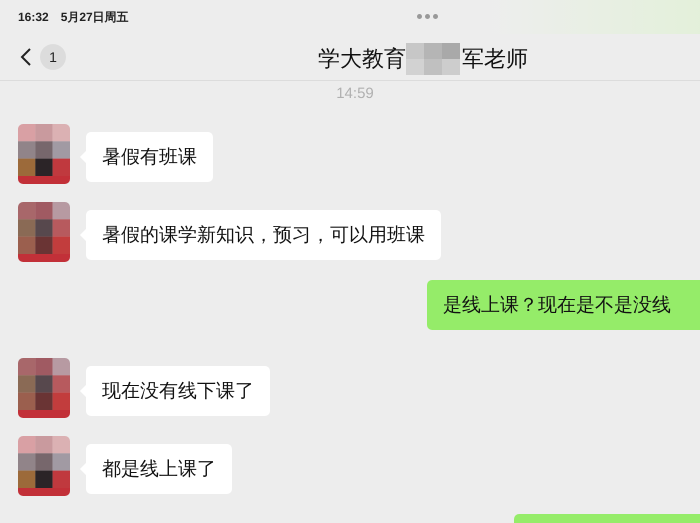  I want to click on status-date: 5月27日周五, so click(94, 17).